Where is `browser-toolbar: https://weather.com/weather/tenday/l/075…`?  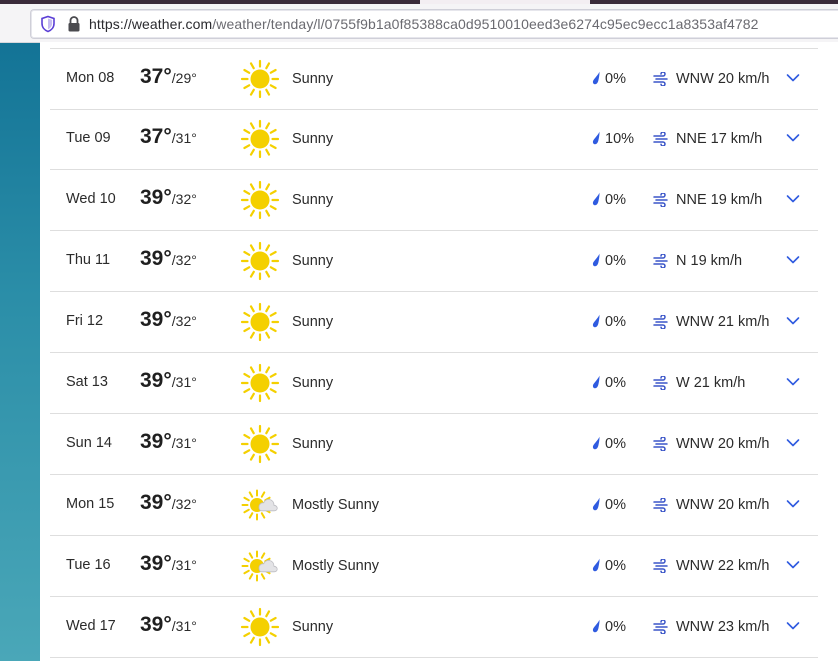
browser-toolbar: https://weather.com/weather/tenday/l/075… is located at coordinates (419, 23).